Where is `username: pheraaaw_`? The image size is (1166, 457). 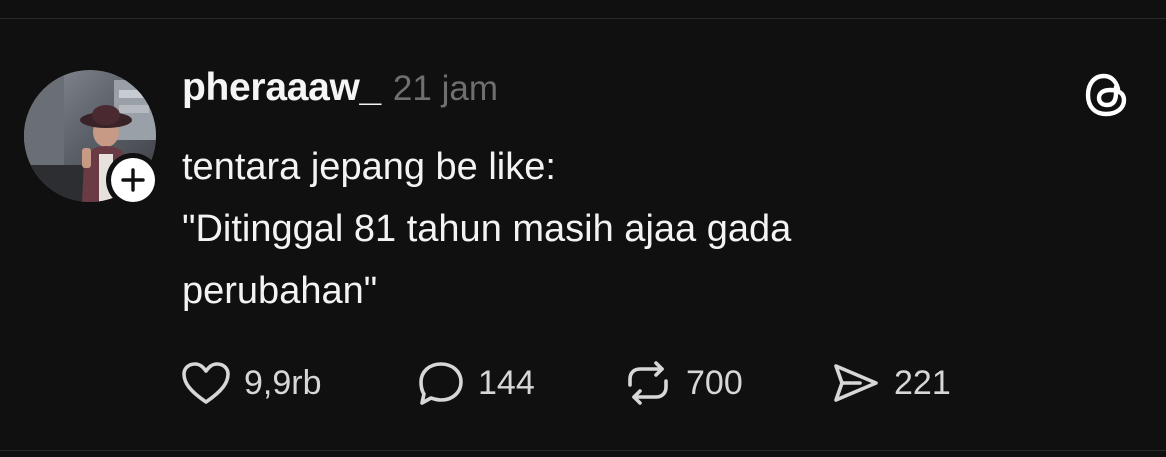 username: pheraaaw_ is located at coordinates (281, 88).